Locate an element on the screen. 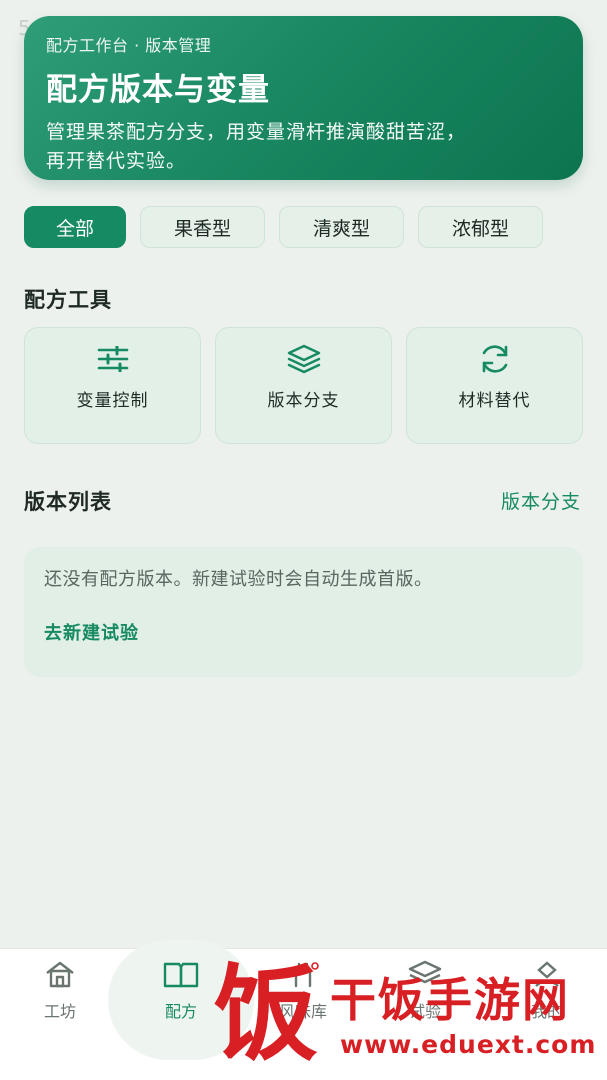 The width and height of the screenshot is (607, 1080). tool-card-version-branch: 版本分支 is located at coordinates (303, 385).